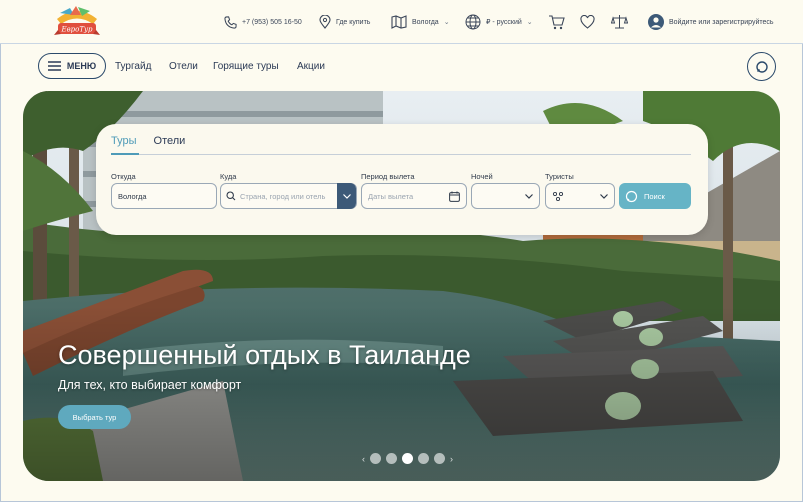  I want to click on destination-dropdown-button, so click(346, 196).